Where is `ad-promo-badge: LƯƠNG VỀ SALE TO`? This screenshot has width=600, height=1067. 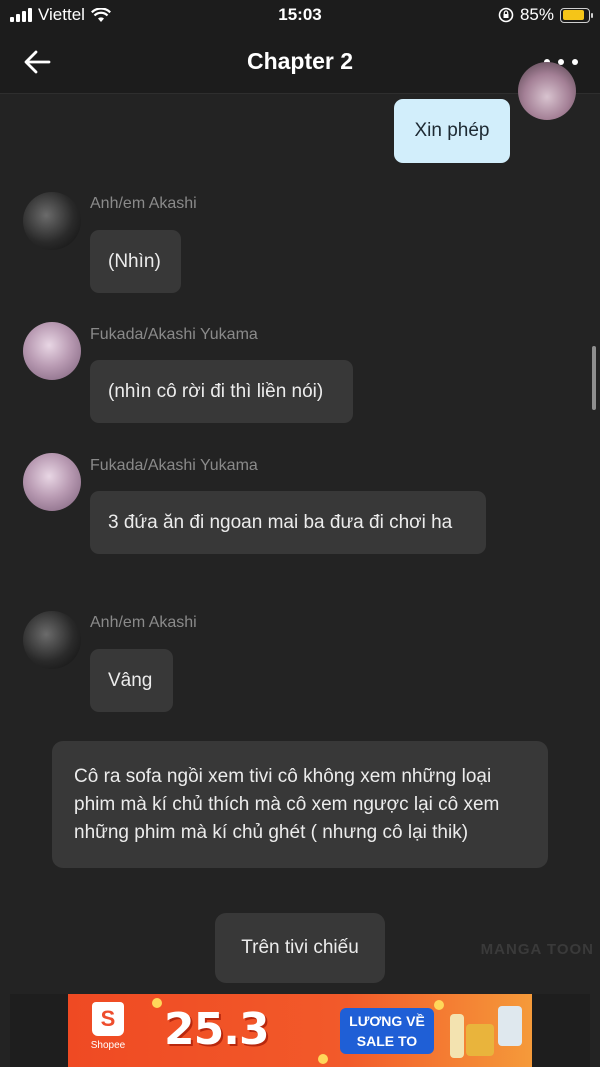
ad-promo-badge: LƯƠNG VỀ SALE TO is located at coordinates (387, 1031).